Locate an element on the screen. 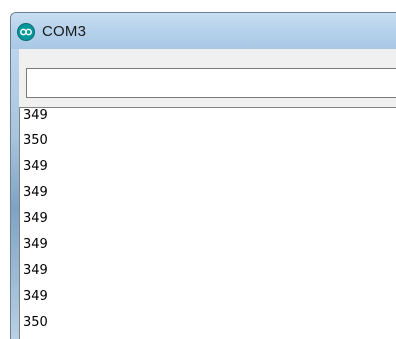 Image resolution: width=396 pixels, height=339 pixels. window-frame-edge is located at coordinates (15, 194).